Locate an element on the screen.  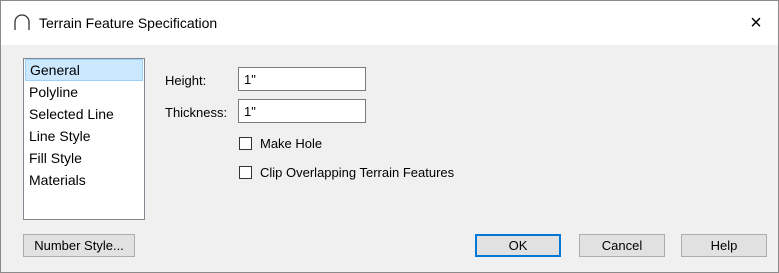
help-button: Help is located at coordinates (724, 245).